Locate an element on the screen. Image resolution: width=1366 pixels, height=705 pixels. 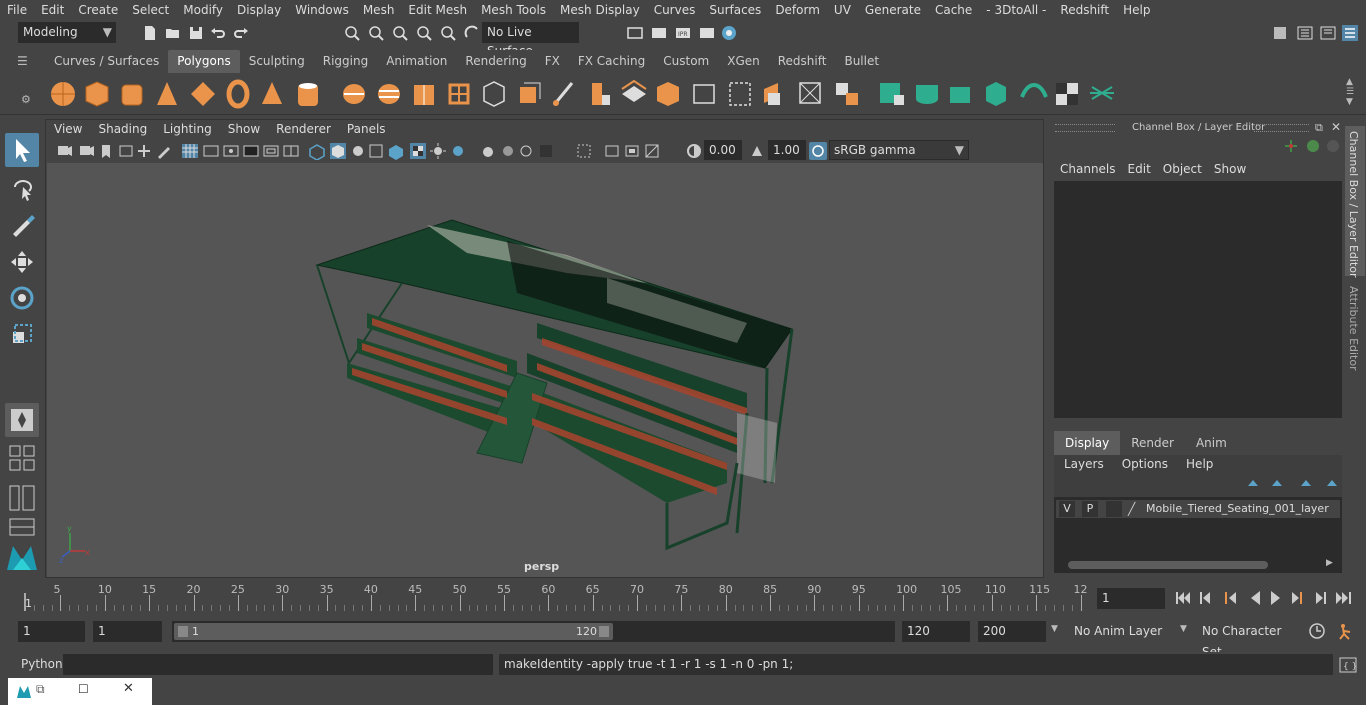
playback-start-field: 1 is located at coordinates (127, 631).